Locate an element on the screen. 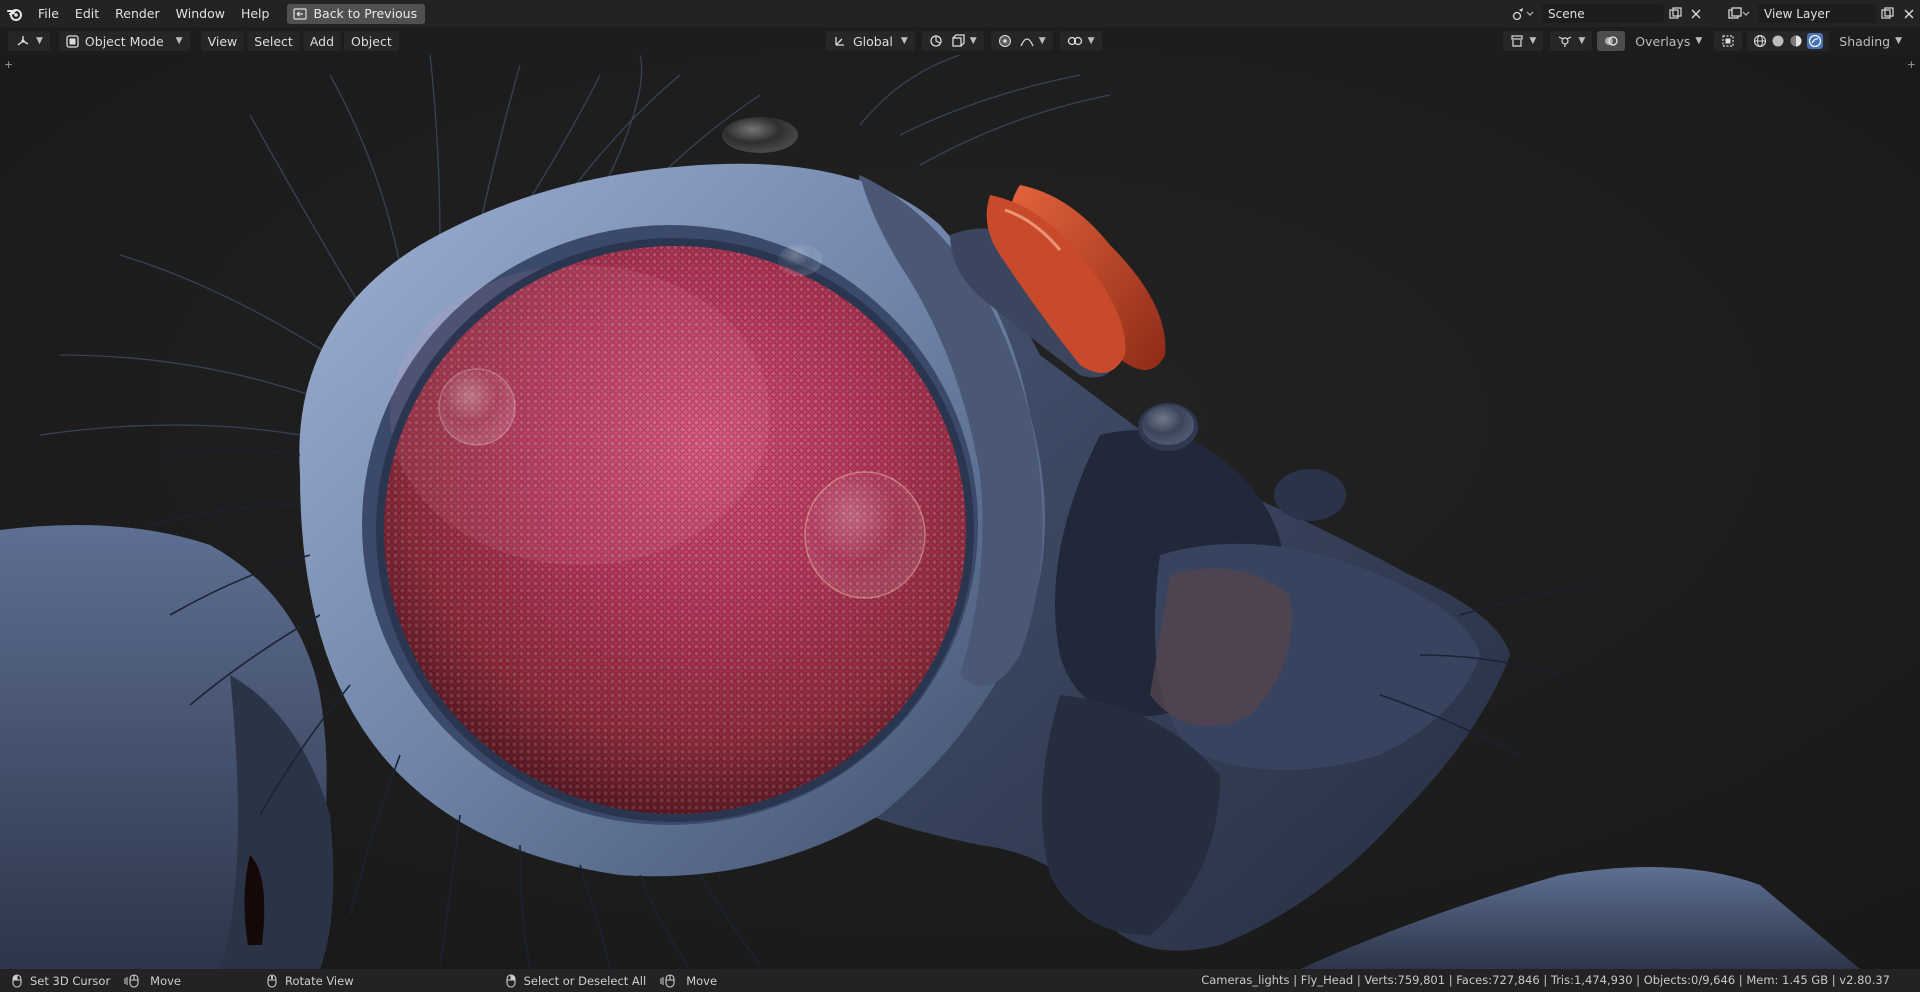 The width and height of the screenshot is (1920, 992). mouse-middle-icon is located at coordinates (272, 980).